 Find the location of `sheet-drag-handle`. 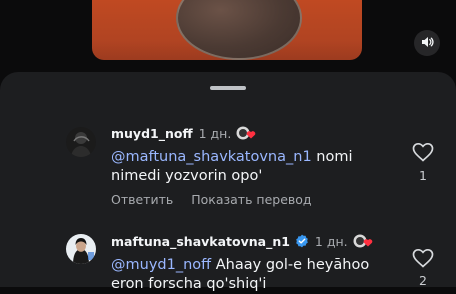

sheet-drag-handle is located at coordinates (228, 88).